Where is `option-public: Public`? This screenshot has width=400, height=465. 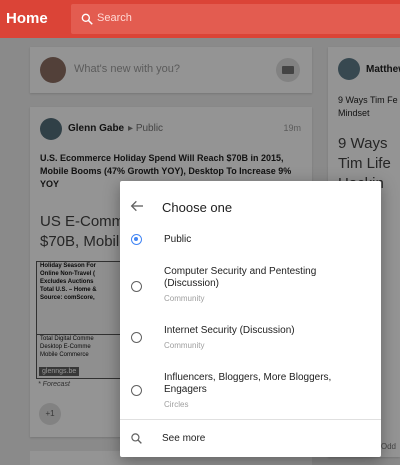 option-public: Public is located at coordinates (250, 239).